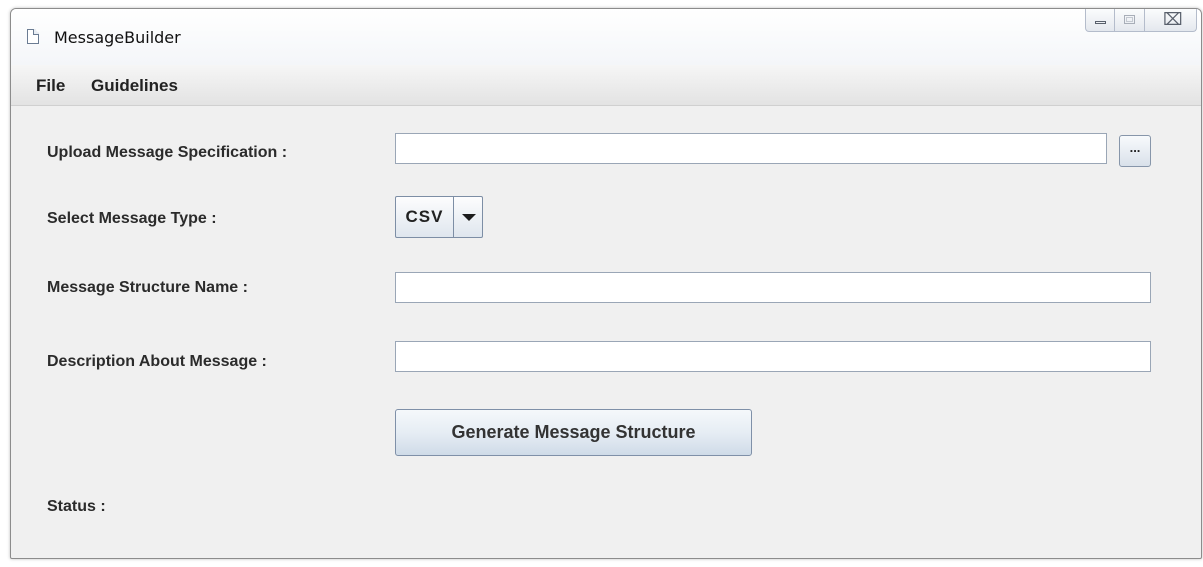 The width and height of the screenshot is (1203, 567). I want to click on minimize-icon, so click(1100, 22).